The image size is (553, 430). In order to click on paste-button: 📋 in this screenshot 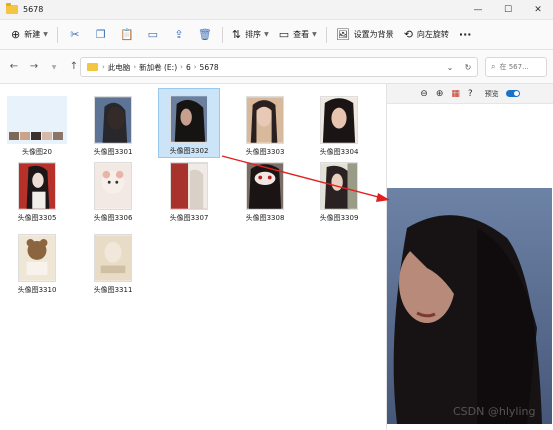, I will do `click(127, 35)`.